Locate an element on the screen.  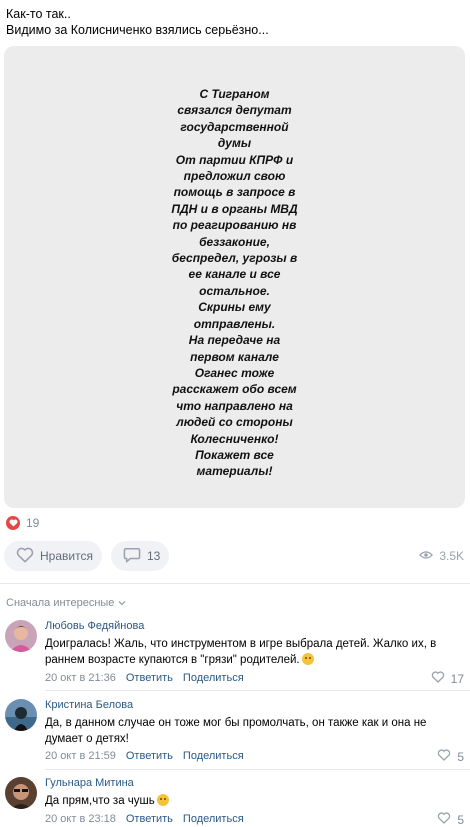
comment-text: Да прям,что за чушь is located at coordinates (245, 801).